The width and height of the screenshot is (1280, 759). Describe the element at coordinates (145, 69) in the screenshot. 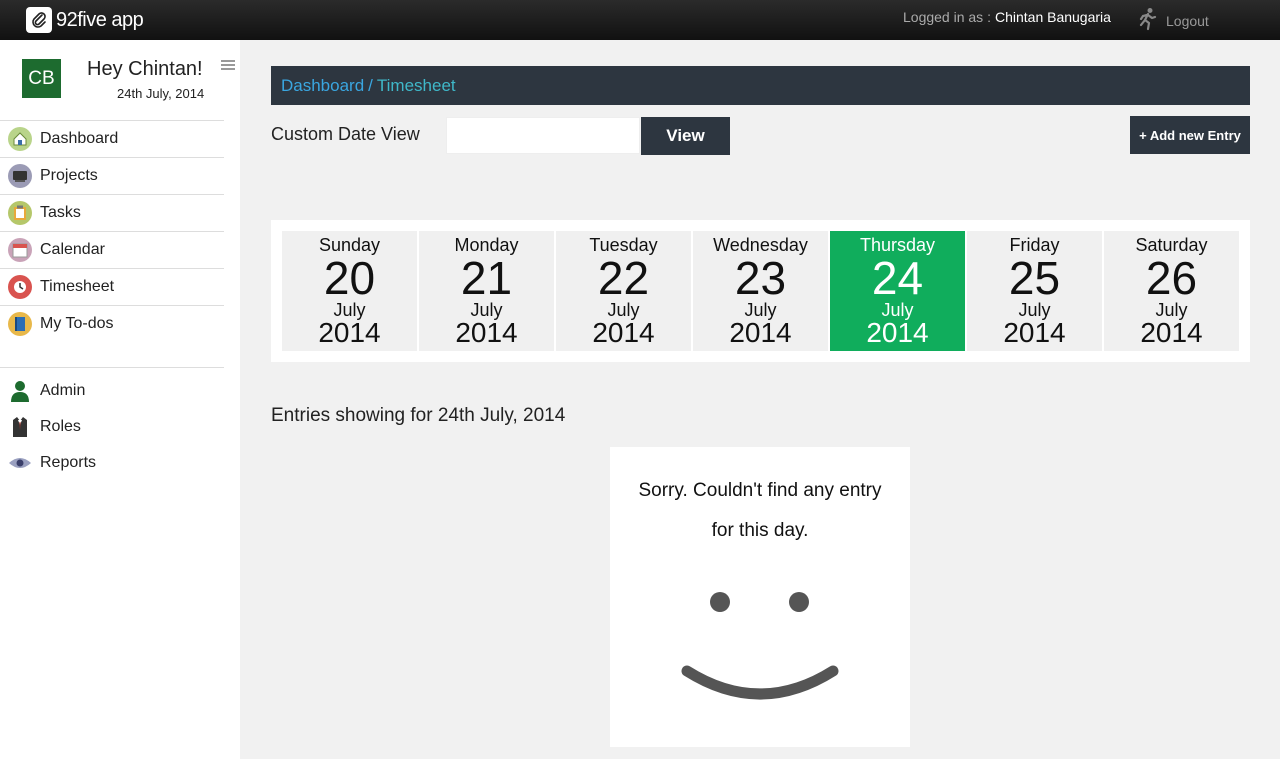

I see `greeting: Hey Chintan!` at that location.